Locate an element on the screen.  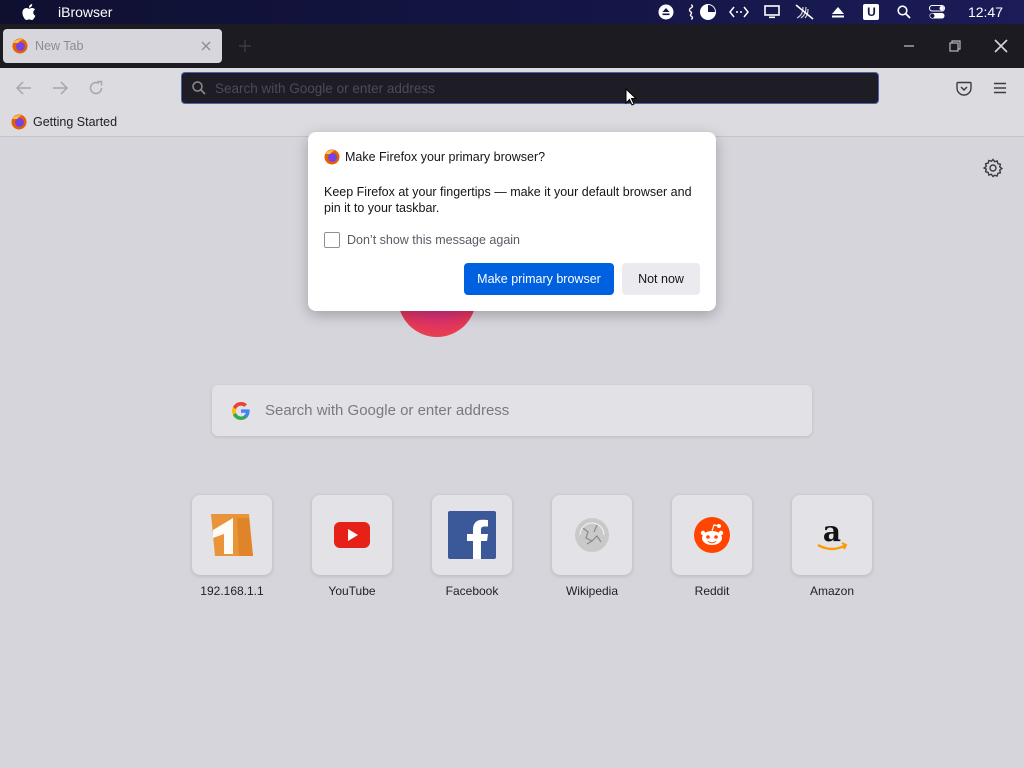
top-site-tile: YouTube is located at coordinates (352, 546).